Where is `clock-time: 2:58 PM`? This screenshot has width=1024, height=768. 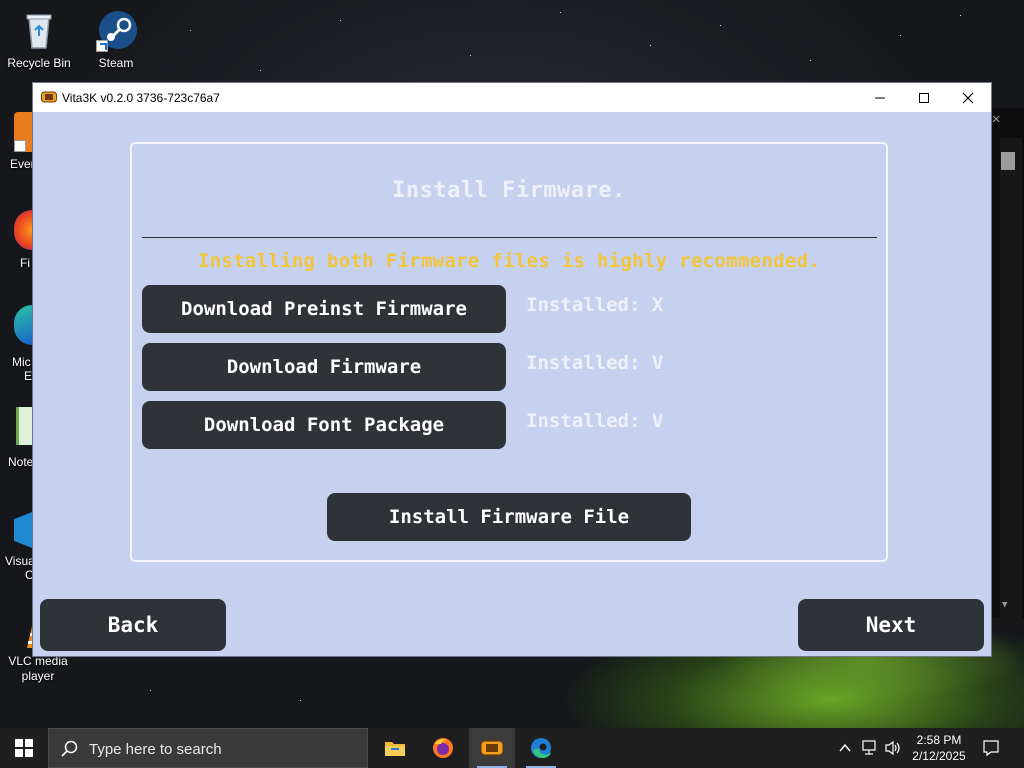
clock-time: 2:58 PM is located at coordinates (939, 740).